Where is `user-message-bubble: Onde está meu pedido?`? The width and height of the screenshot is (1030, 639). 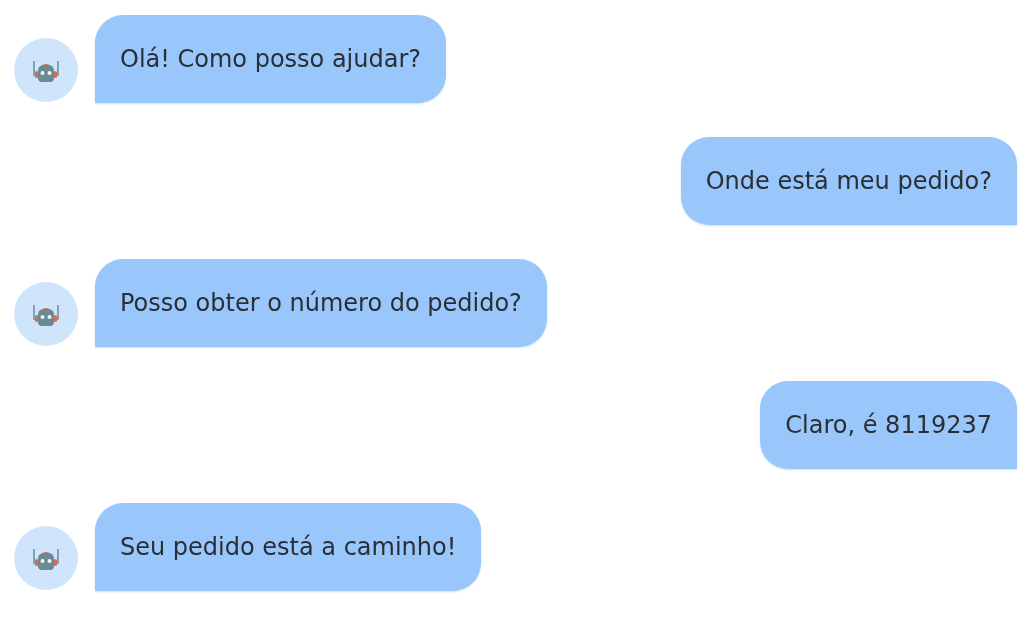 user-message-bubble: Onde está meu pedido? is located at coordinates (848, 181).